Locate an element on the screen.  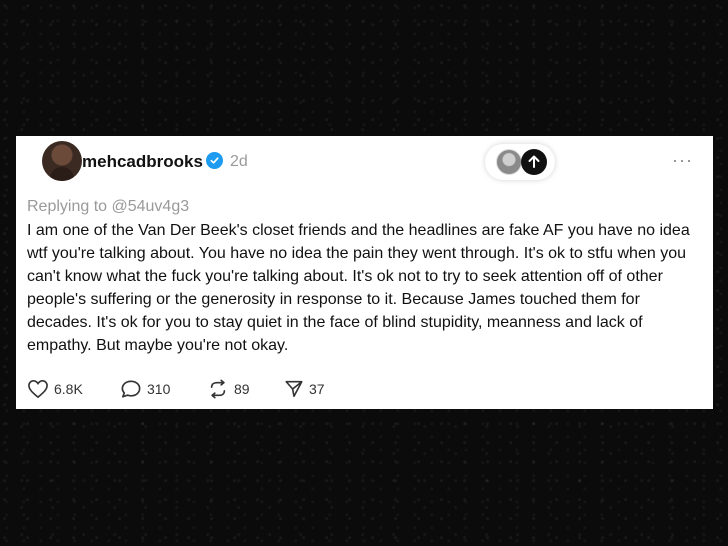
repost-button: 89 is located at coordinates (228, 389).